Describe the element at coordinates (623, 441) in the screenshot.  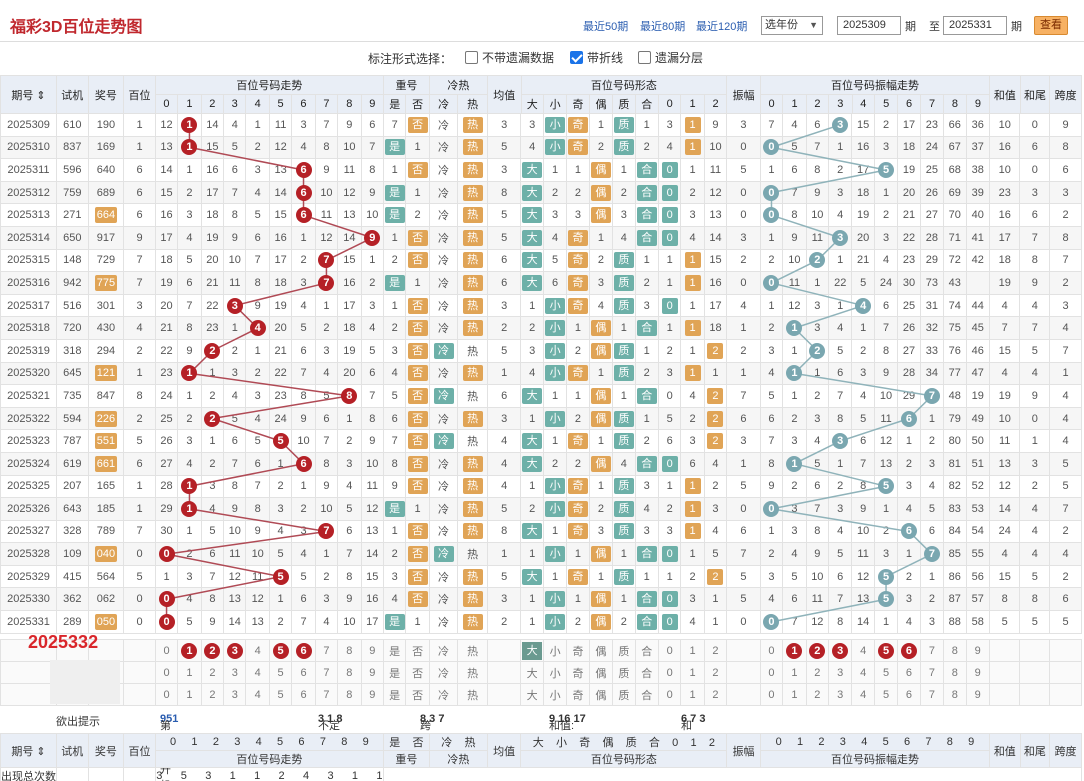
I see `shape-badge: 质` at that location.